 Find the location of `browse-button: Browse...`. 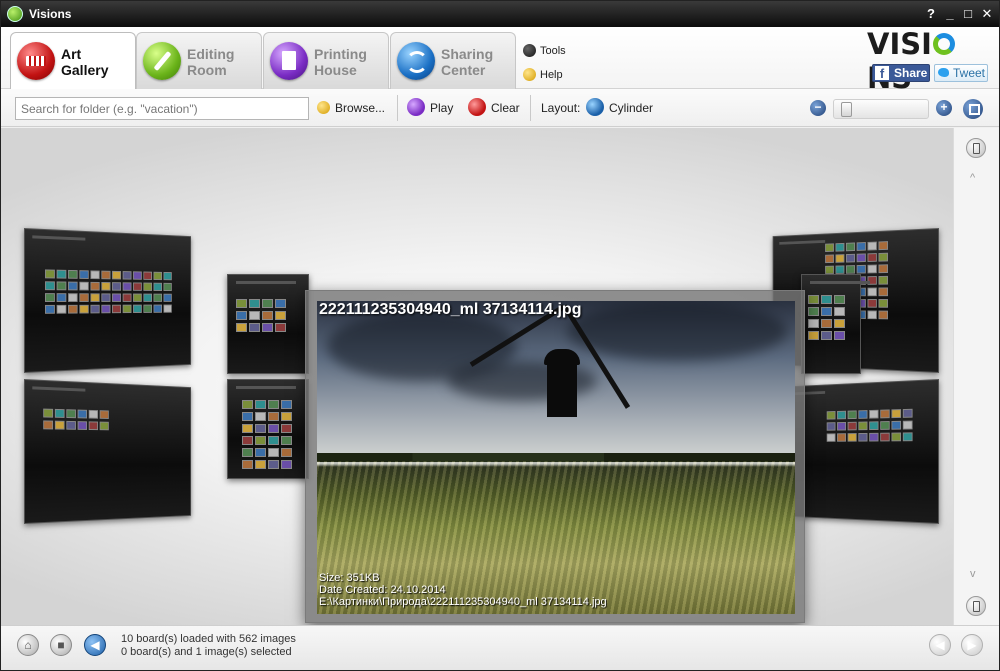

browse-button: Browse... is located at coordinates (351, 109).